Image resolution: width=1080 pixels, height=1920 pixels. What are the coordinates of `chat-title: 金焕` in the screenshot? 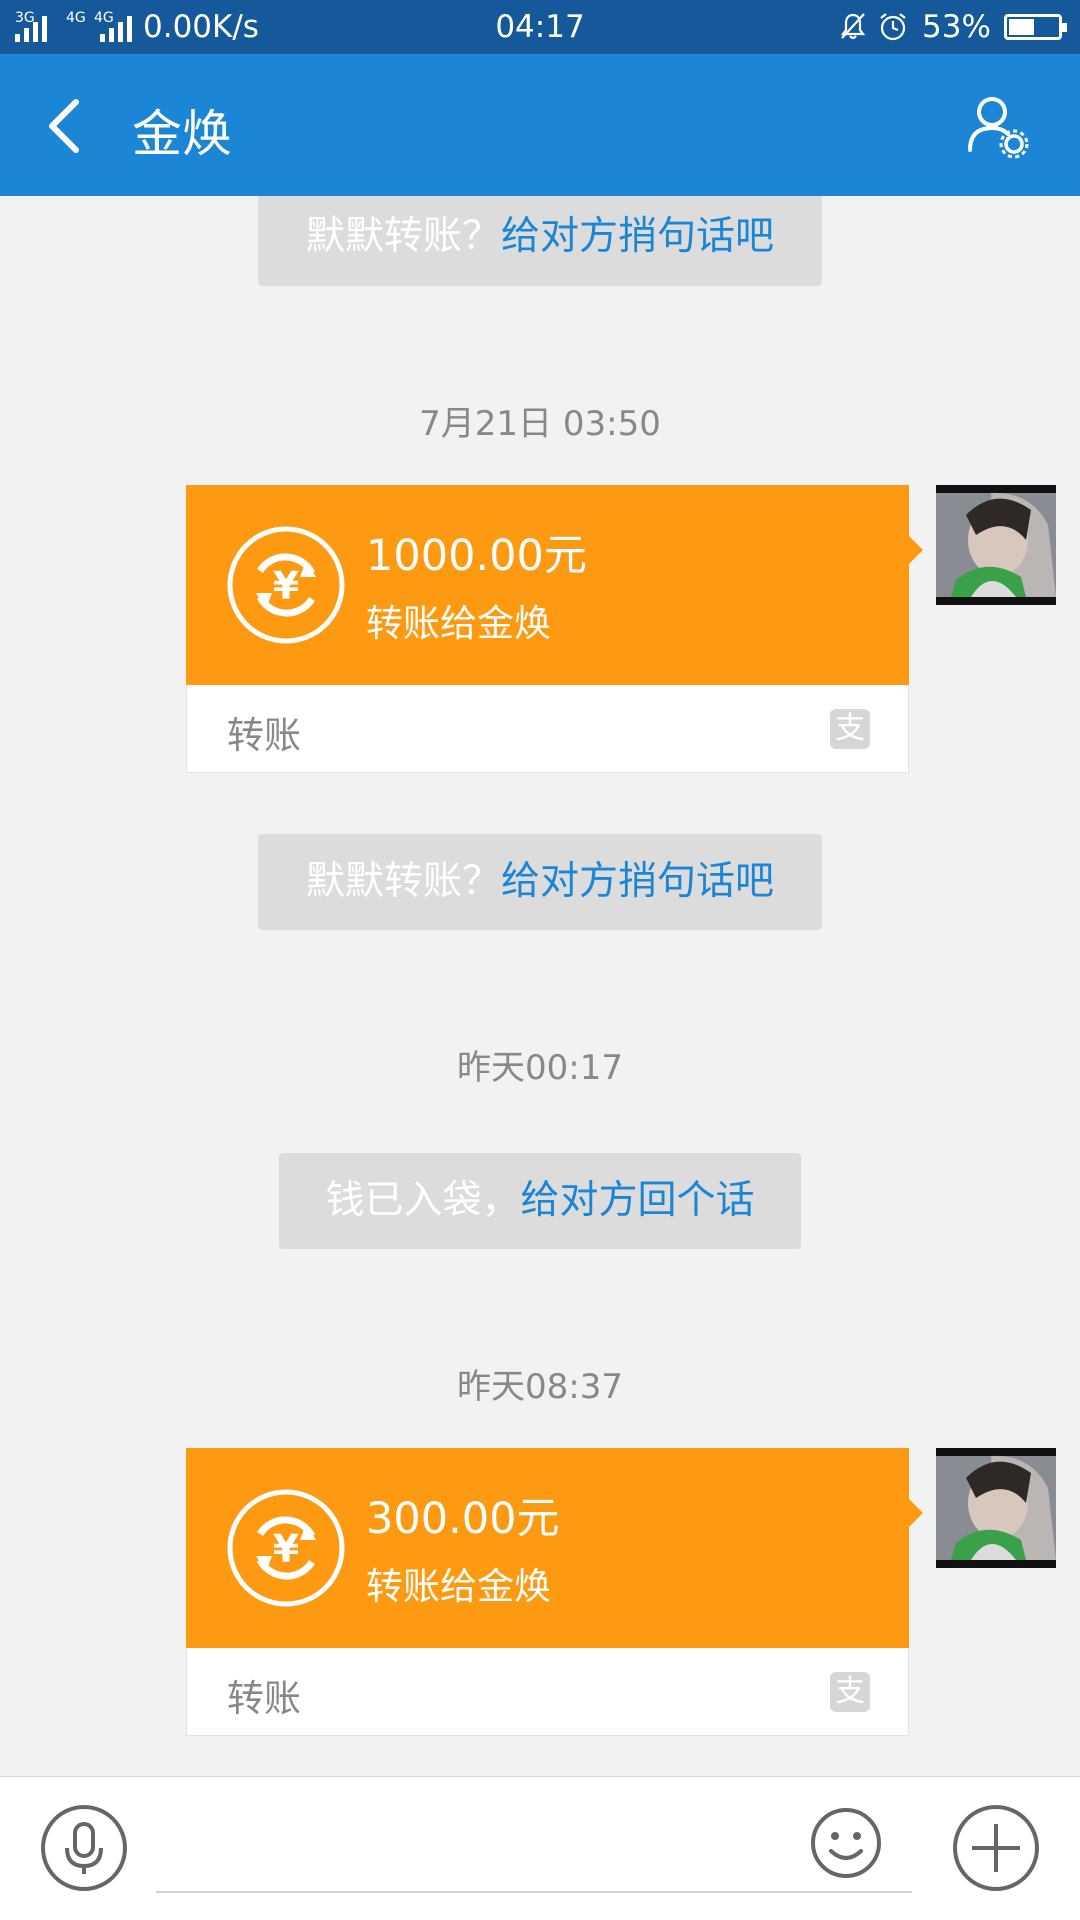 It's located at (182, 134).